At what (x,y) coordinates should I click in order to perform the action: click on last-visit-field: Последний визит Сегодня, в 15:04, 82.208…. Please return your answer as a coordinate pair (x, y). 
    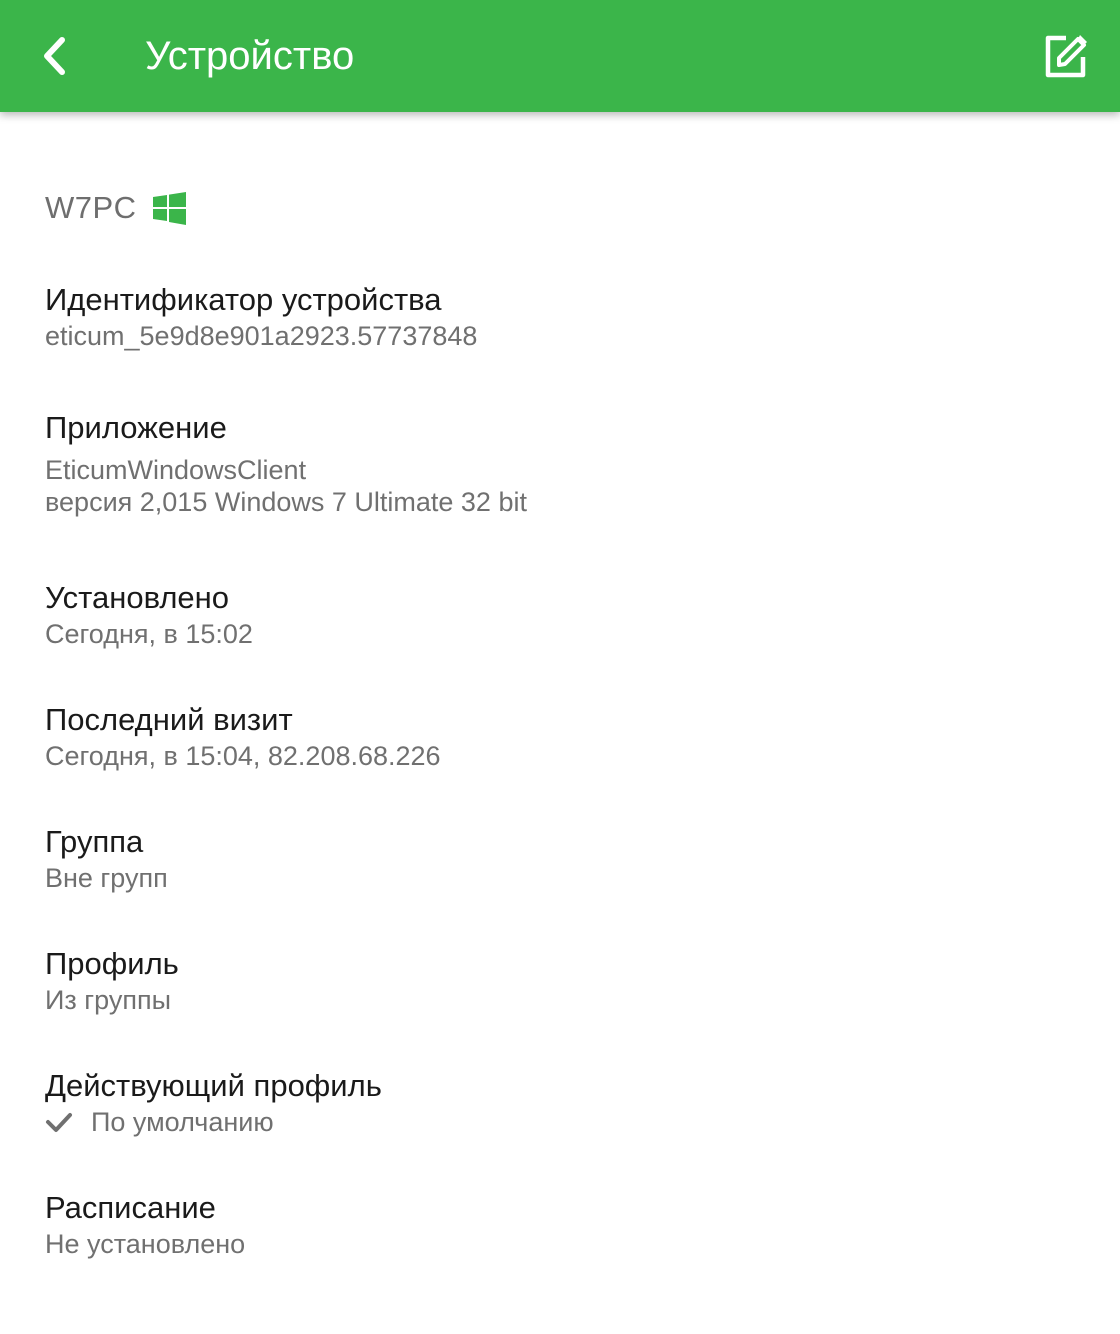
    Looking at the image, I should click on (243, 736).